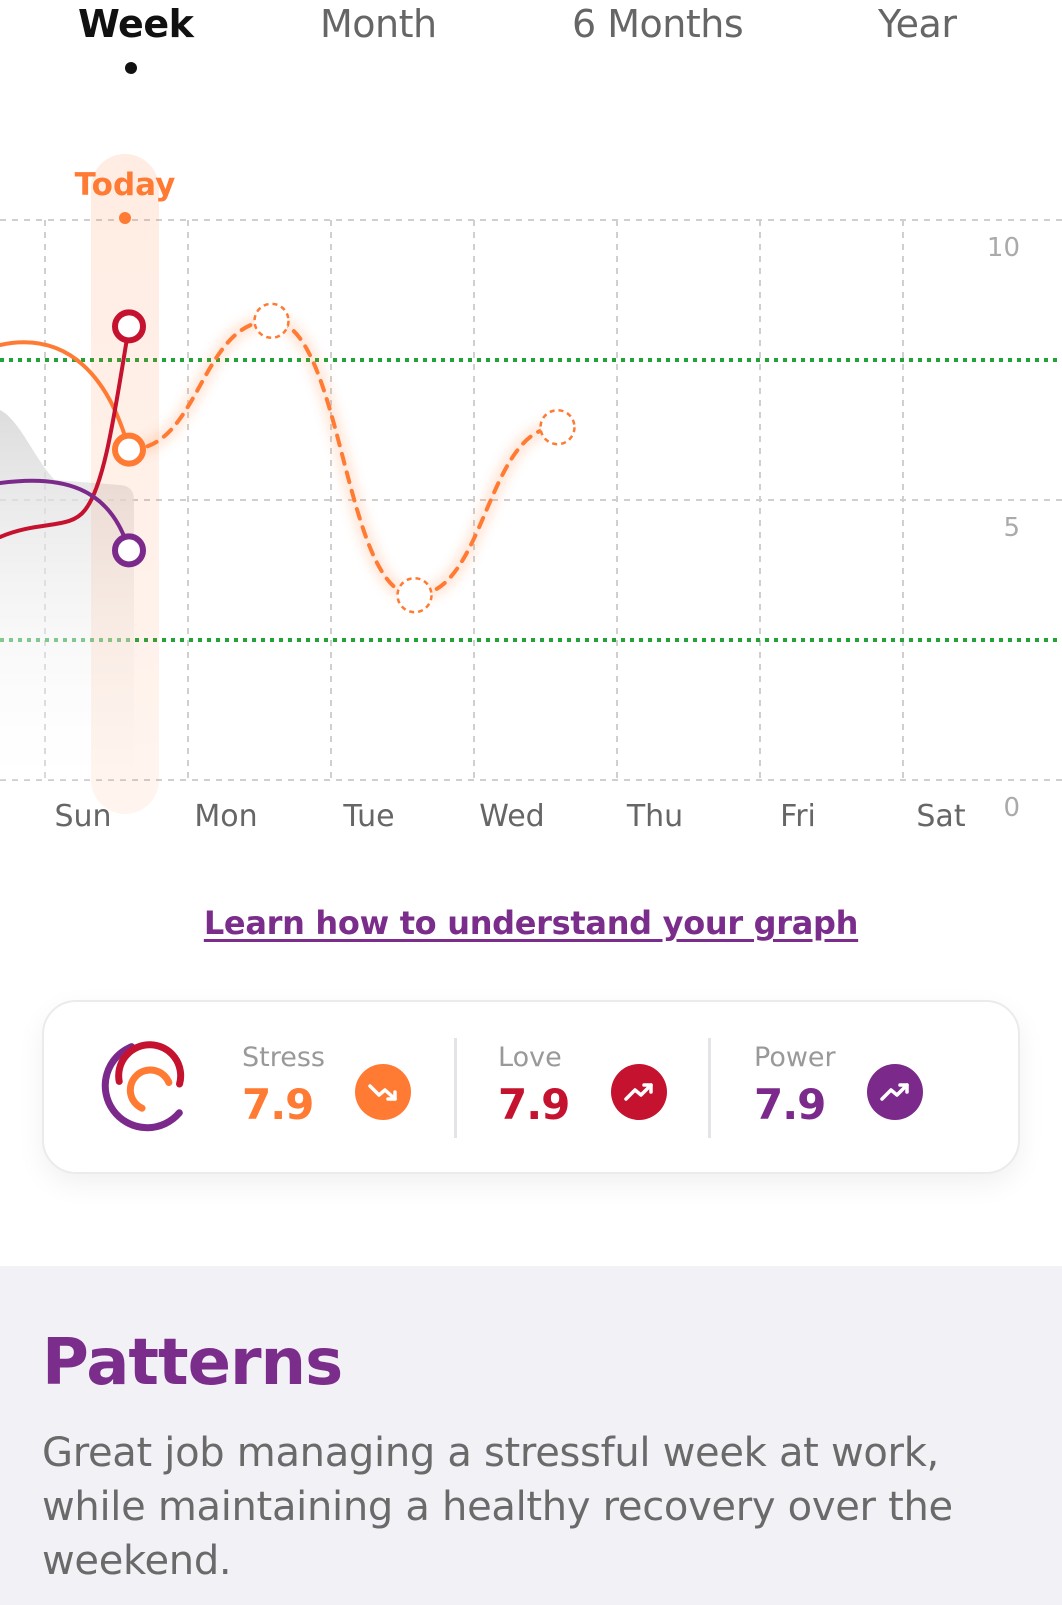 The image size is (1062, 1605). What do you see at coordinates (917, 24) in the screenshot?
I see `tab-year: Year` at bounding box center [917, 24].